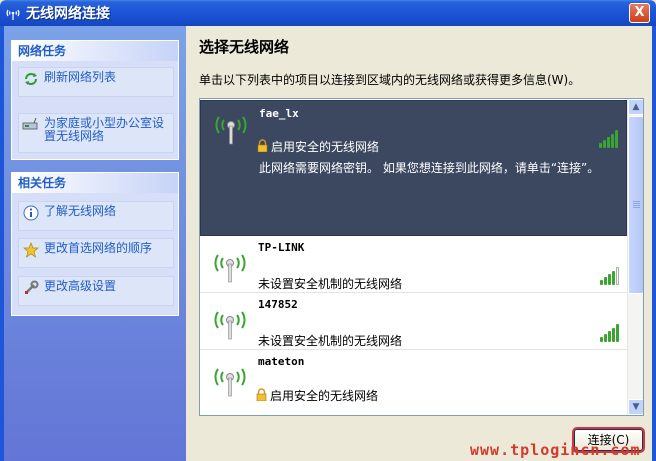  Describe the element at coordinates (104, 129) in the screenshot. I see `setup-wireless-network-label: 为家庭或小型办公室设置无线网络` at that location.